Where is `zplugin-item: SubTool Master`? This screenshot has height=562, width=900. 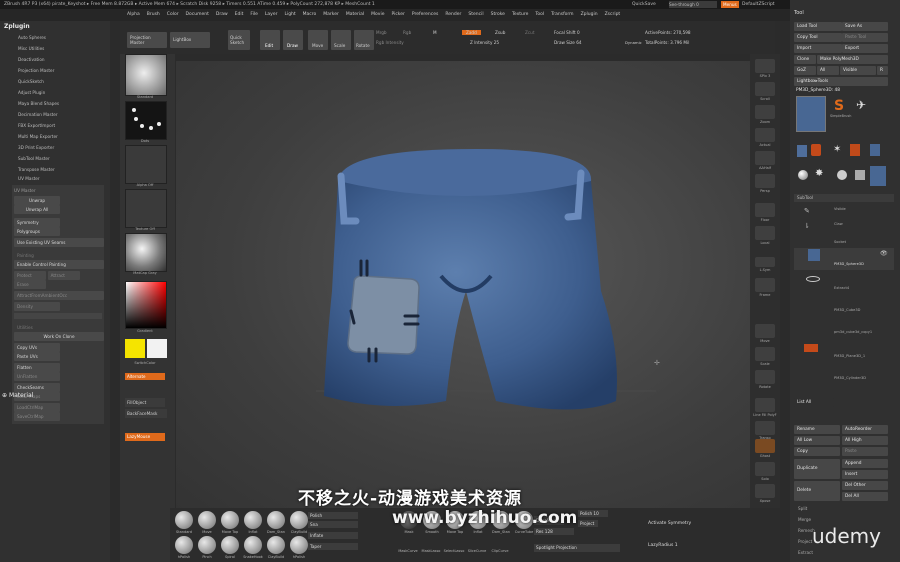 zplugin-item: SubTool Master is located at coordinates (55, 158).